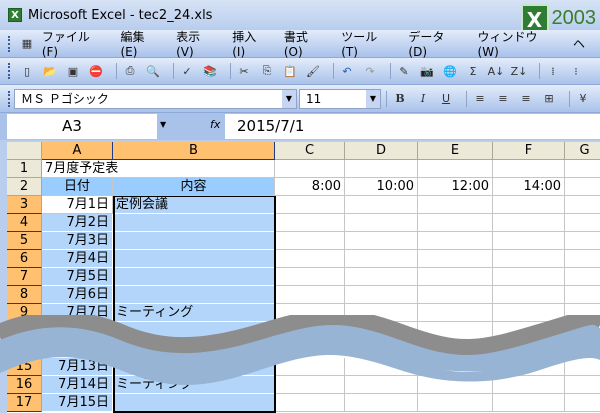 The width and height of the screenshot is (600, 413). I want to click on print-preview-icon: 🔍, so click(153, 71).